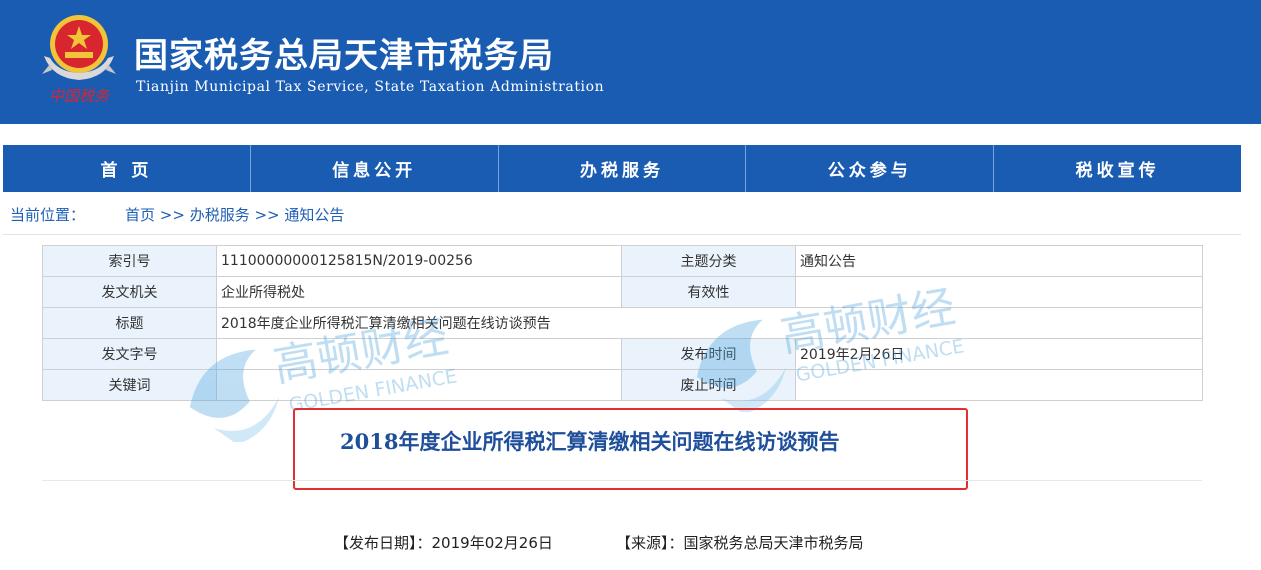 The image size is (1261, 570). Describe the element at coordinates (708, 354) in the screenshot. I see `meta-key-publish-time: 发布时间` at that location.